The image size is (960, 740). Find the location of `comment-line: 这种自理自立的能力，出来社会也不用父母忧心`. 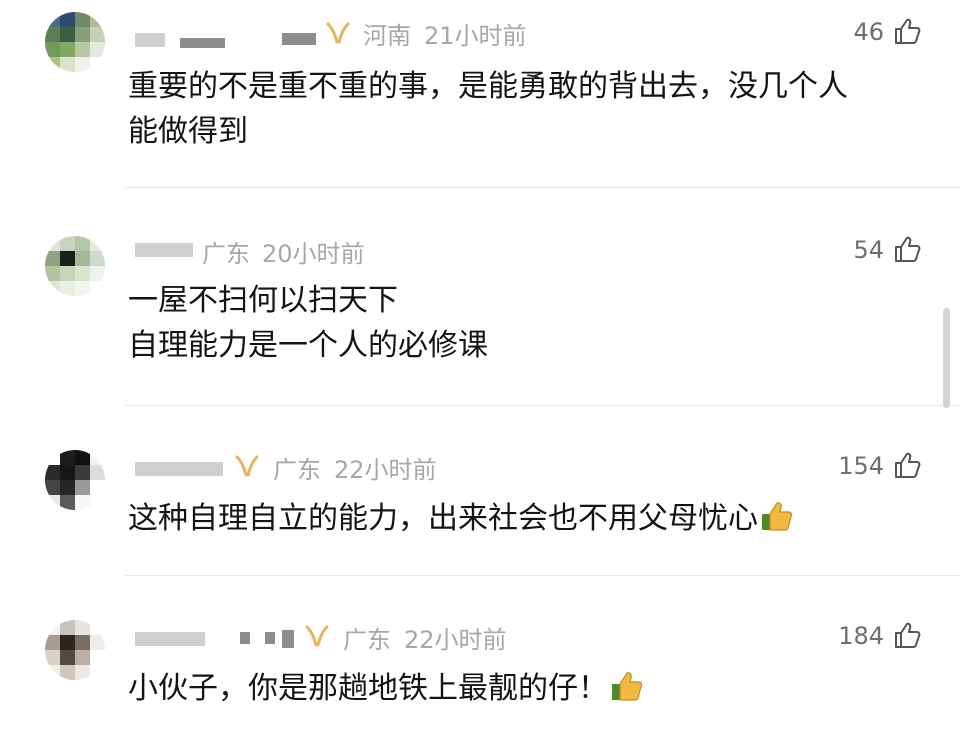

comment-line: 这种自理自立的能力，出来社会也不用父母忧心 is located at coordinates (461, 518).